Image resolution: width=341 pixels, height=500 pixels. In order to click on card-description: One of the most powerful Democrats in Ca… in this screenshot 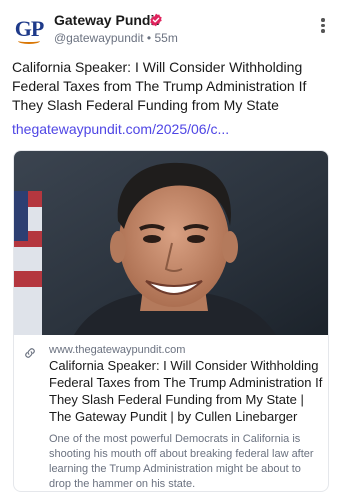, I will do `click(181, 461)`.